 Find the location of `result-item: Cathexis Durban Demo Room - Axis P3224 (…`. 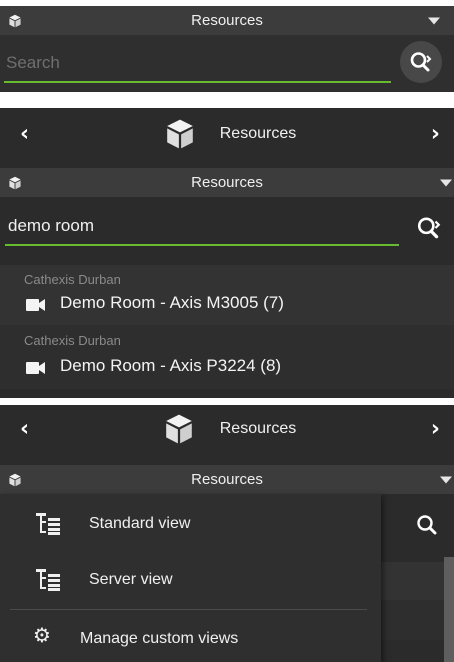

result-item: Cathexis Durban Demo Room - Axis P3224 (… is located at coordinates (227, 357).